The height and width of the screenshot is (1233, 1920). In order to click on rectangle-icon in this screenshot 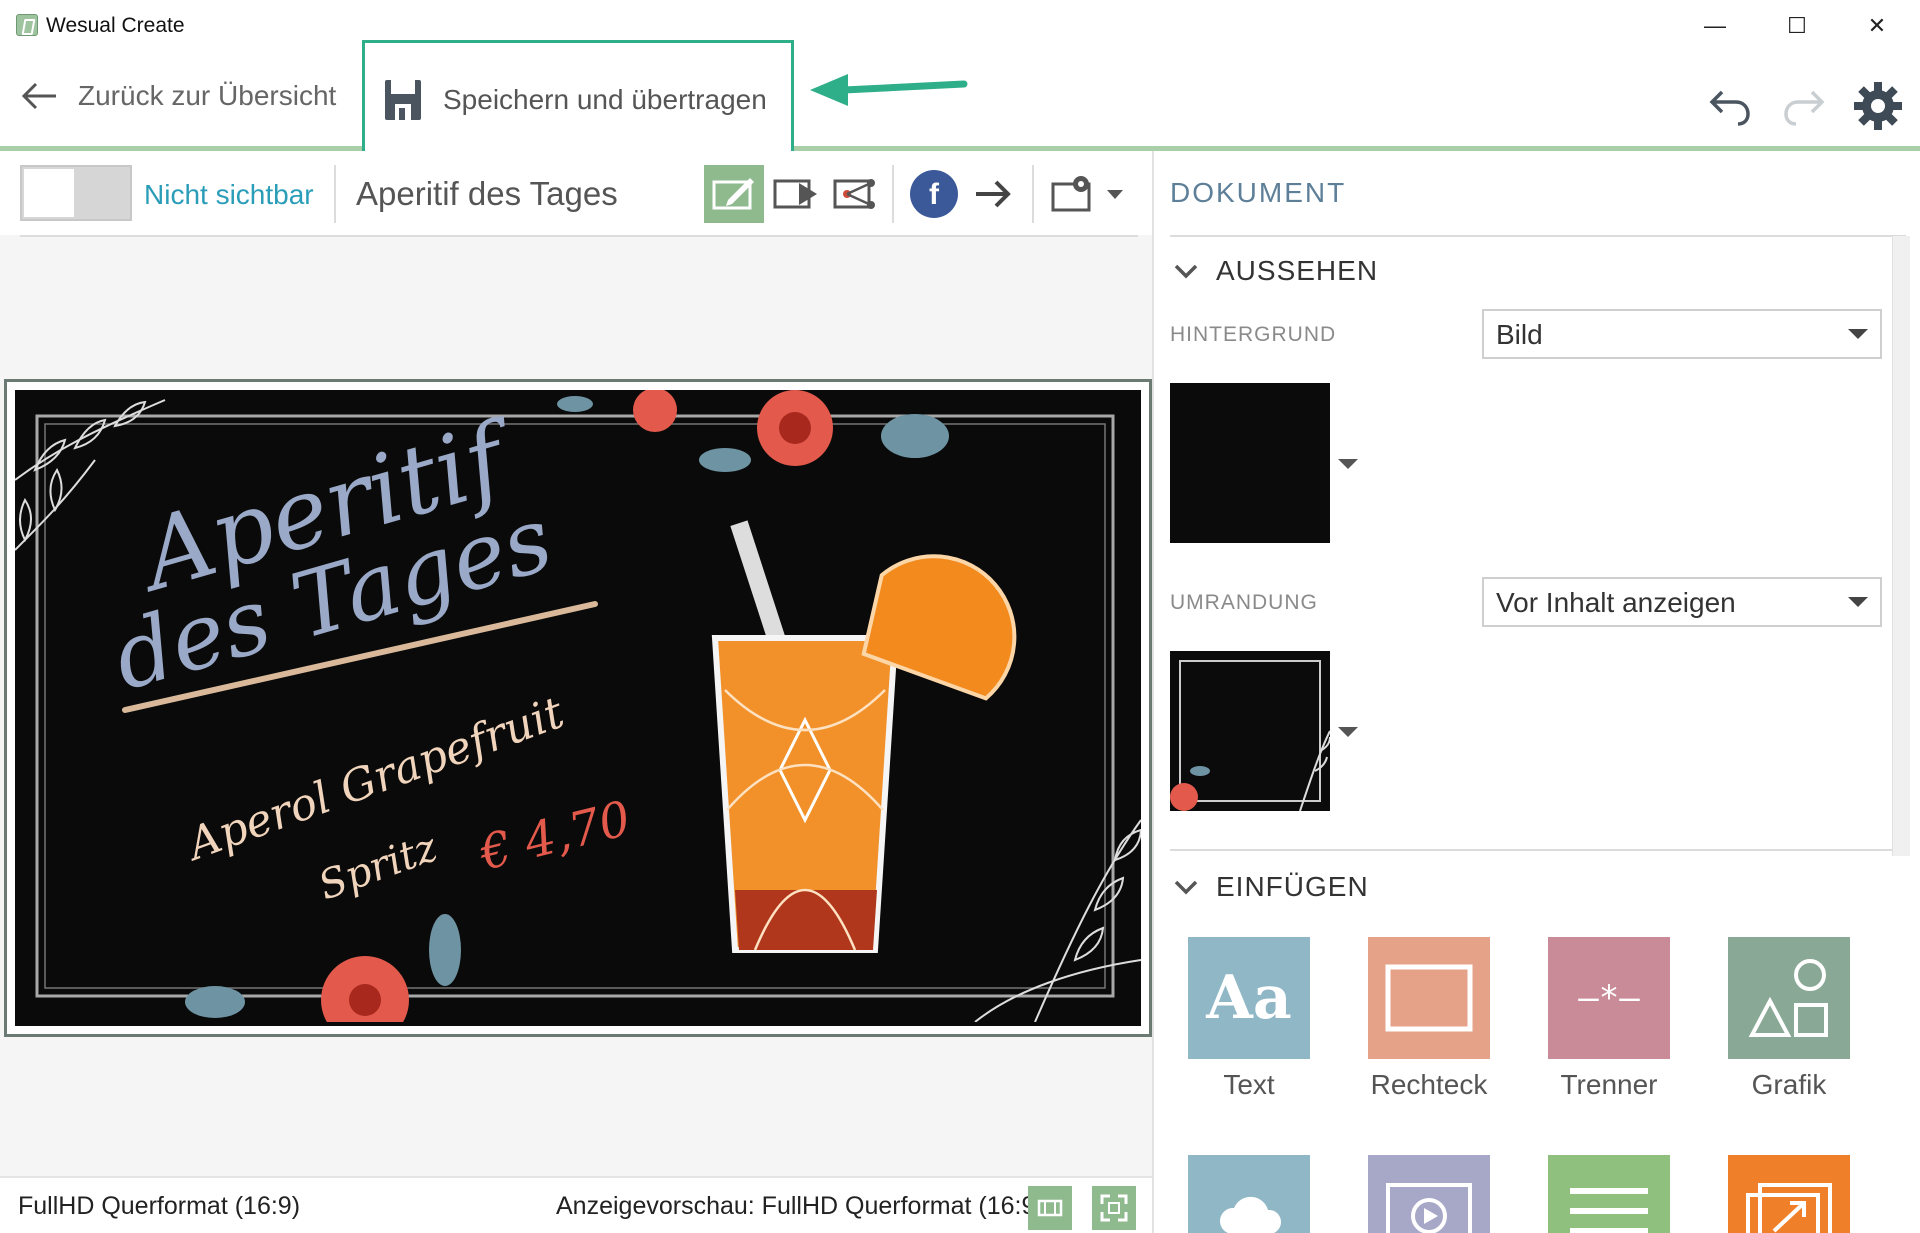, I will do `click(1429, 998)`.